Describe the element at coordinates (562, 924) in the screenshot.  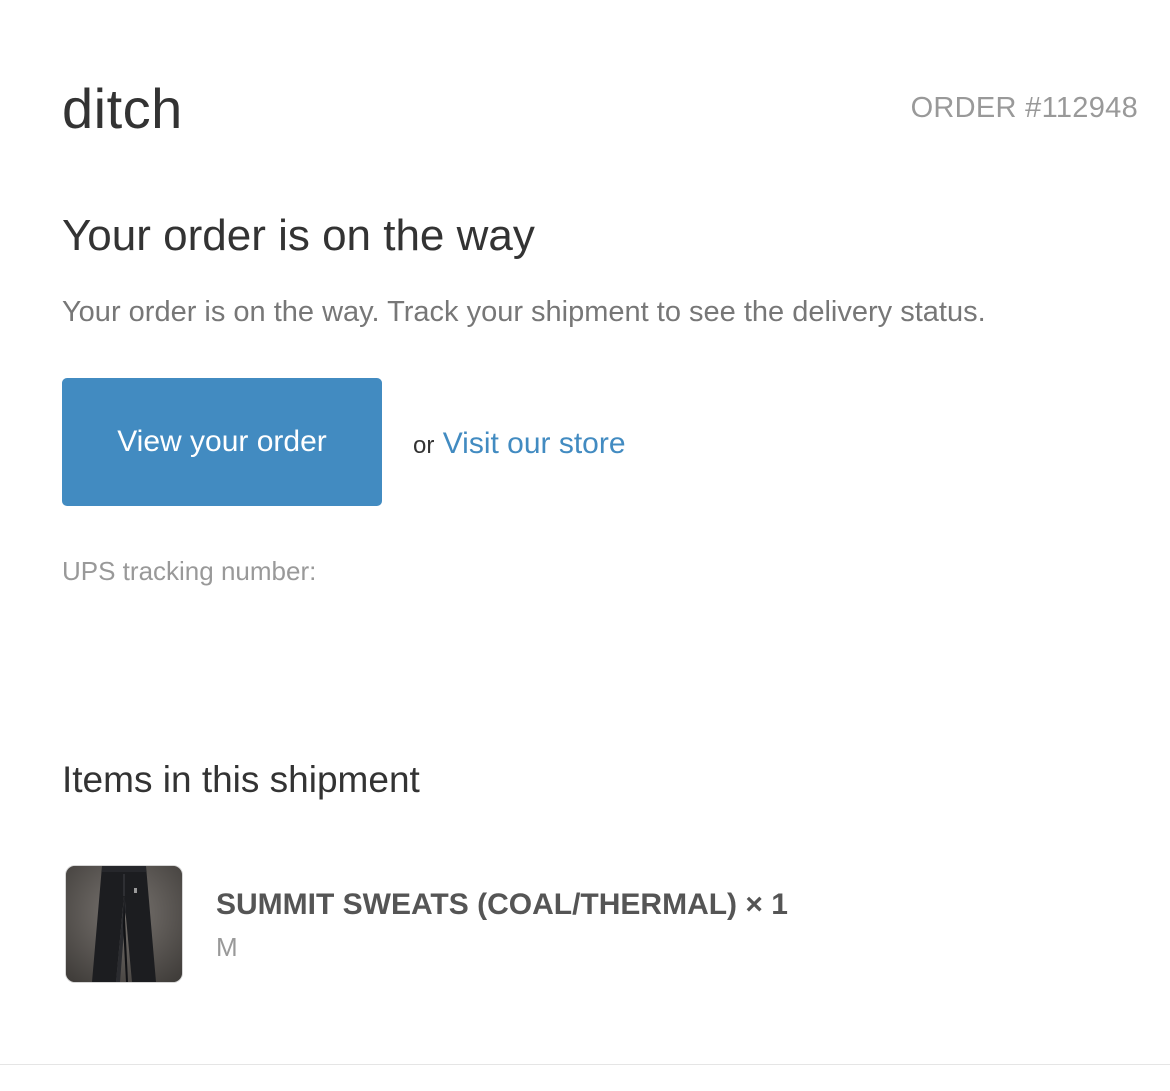
I see `line-item: SUMMIT SWEATS (COAL/THERMAL) × 1 M` at that location.